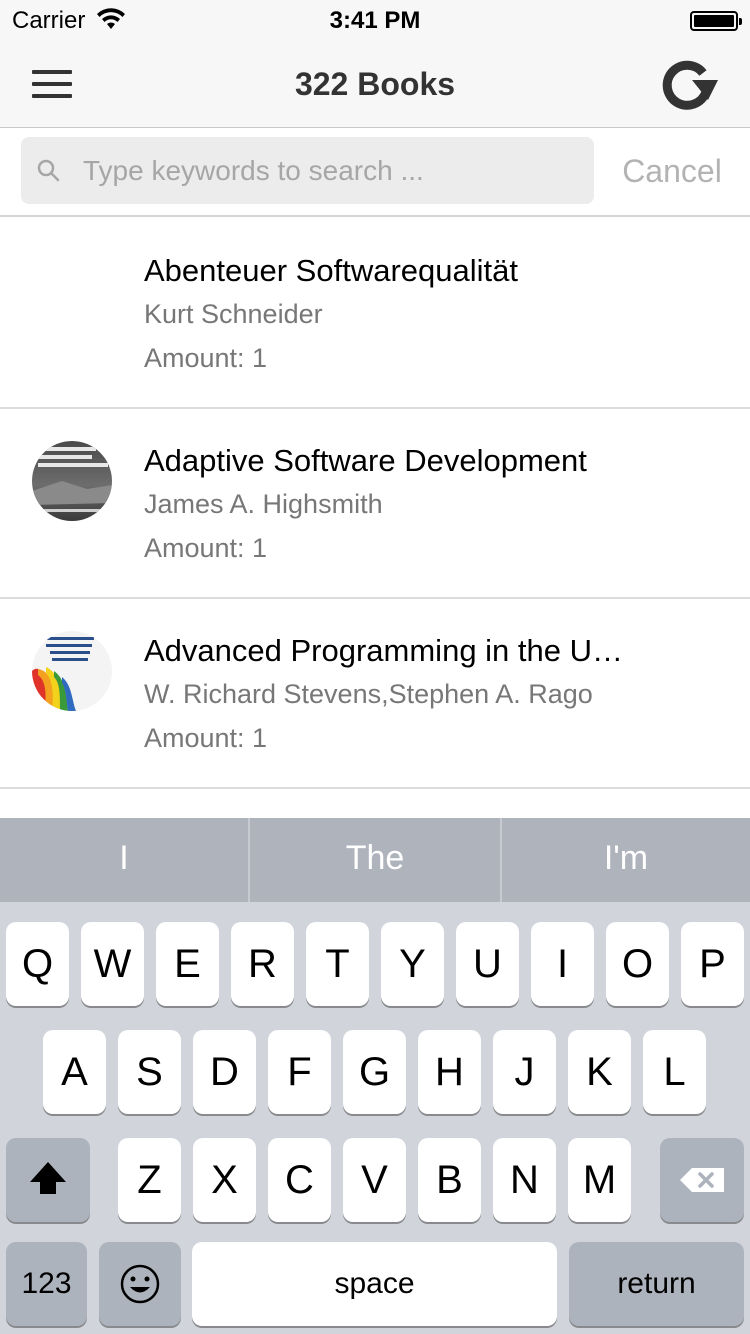  What do you see at coordinates (368, 694) in the screenshot?
I see `book-author: W. Richard Stevens,Stephen A. Rago` at bounding box center [368, 694].